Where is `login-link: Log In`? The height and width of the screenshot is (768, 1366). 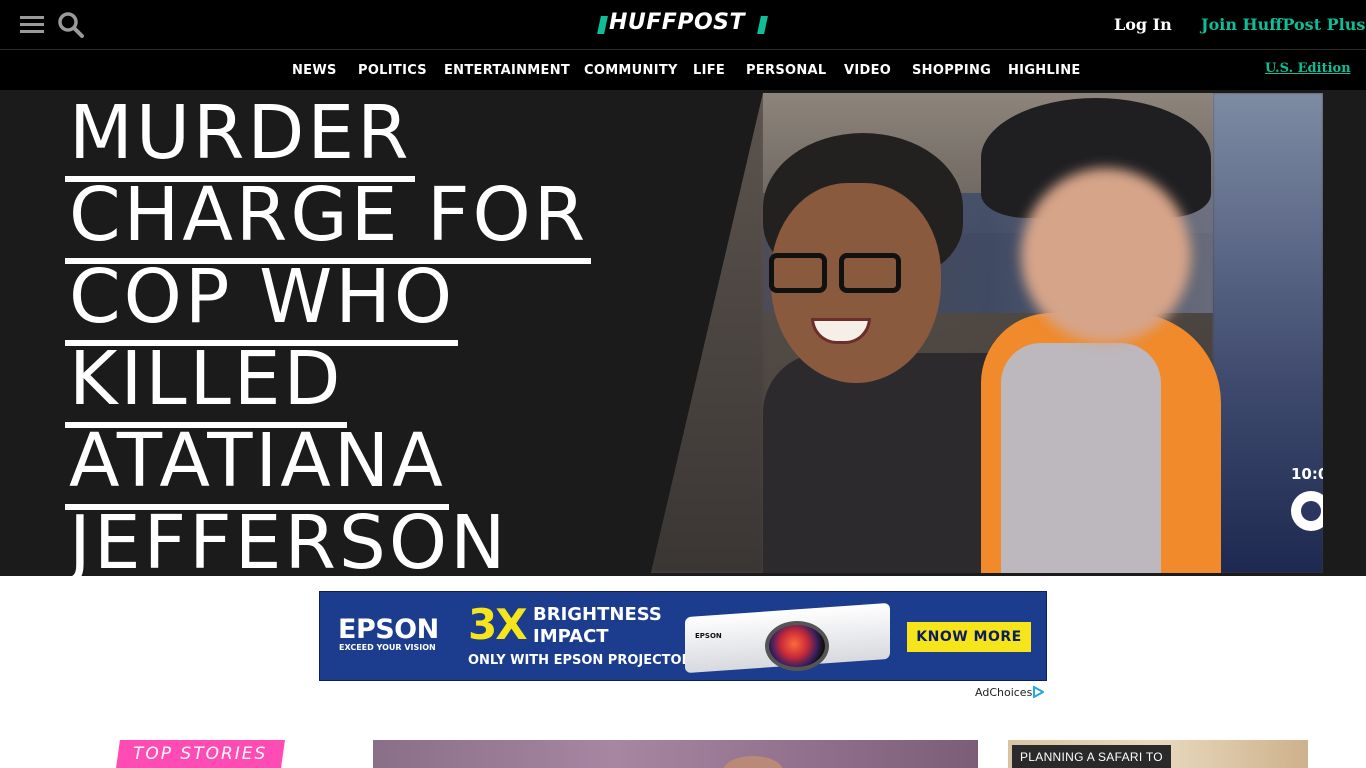 login-link: Log In is located at coordinates (1143, 24).